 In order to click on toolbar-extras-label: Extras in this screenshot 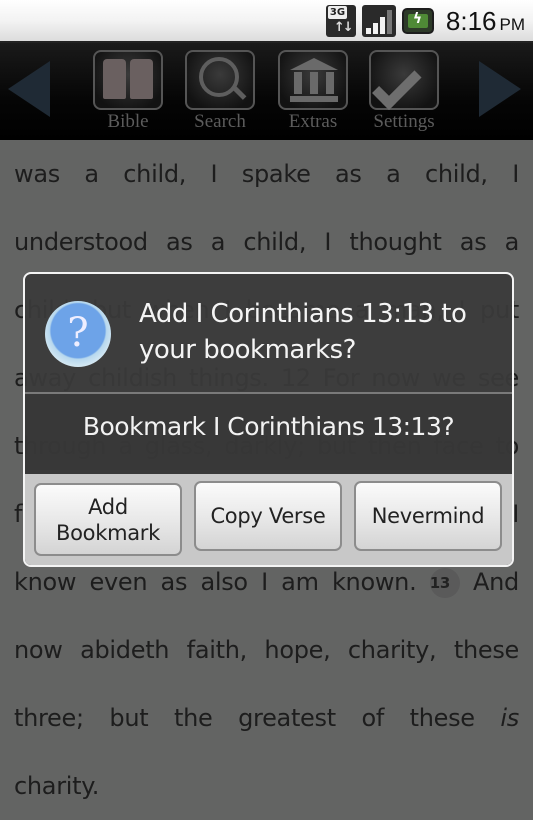, I will do `click(313, 121)`.